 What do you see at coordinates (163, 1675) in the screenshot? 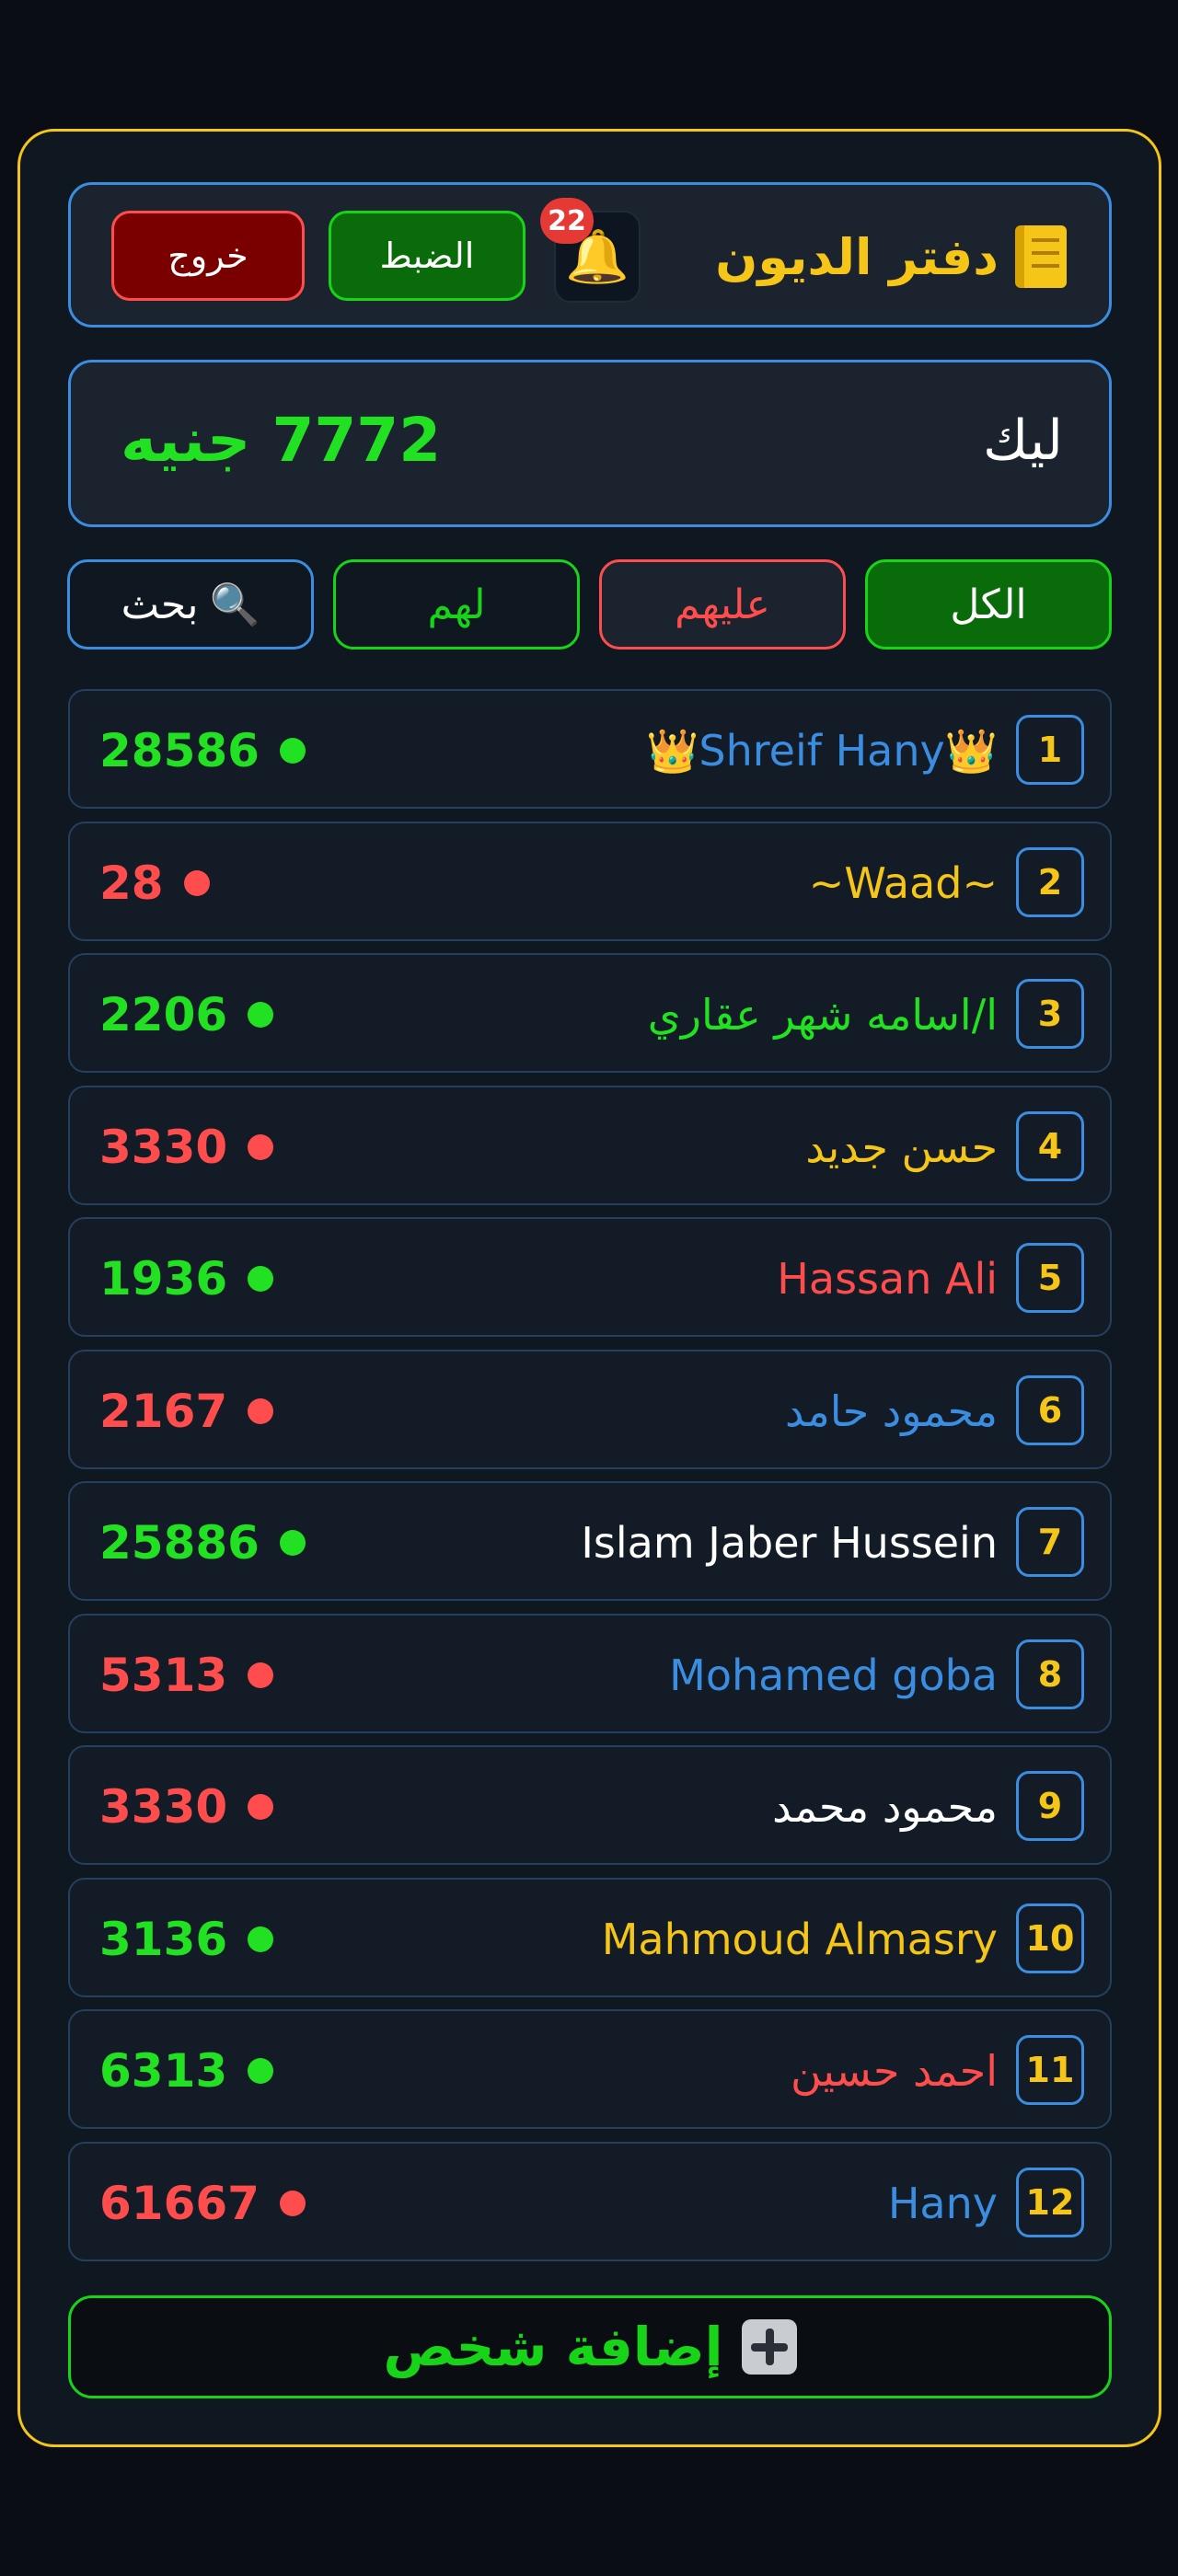
I see `amount-value: 5313` at bounding box center [163, 1675].